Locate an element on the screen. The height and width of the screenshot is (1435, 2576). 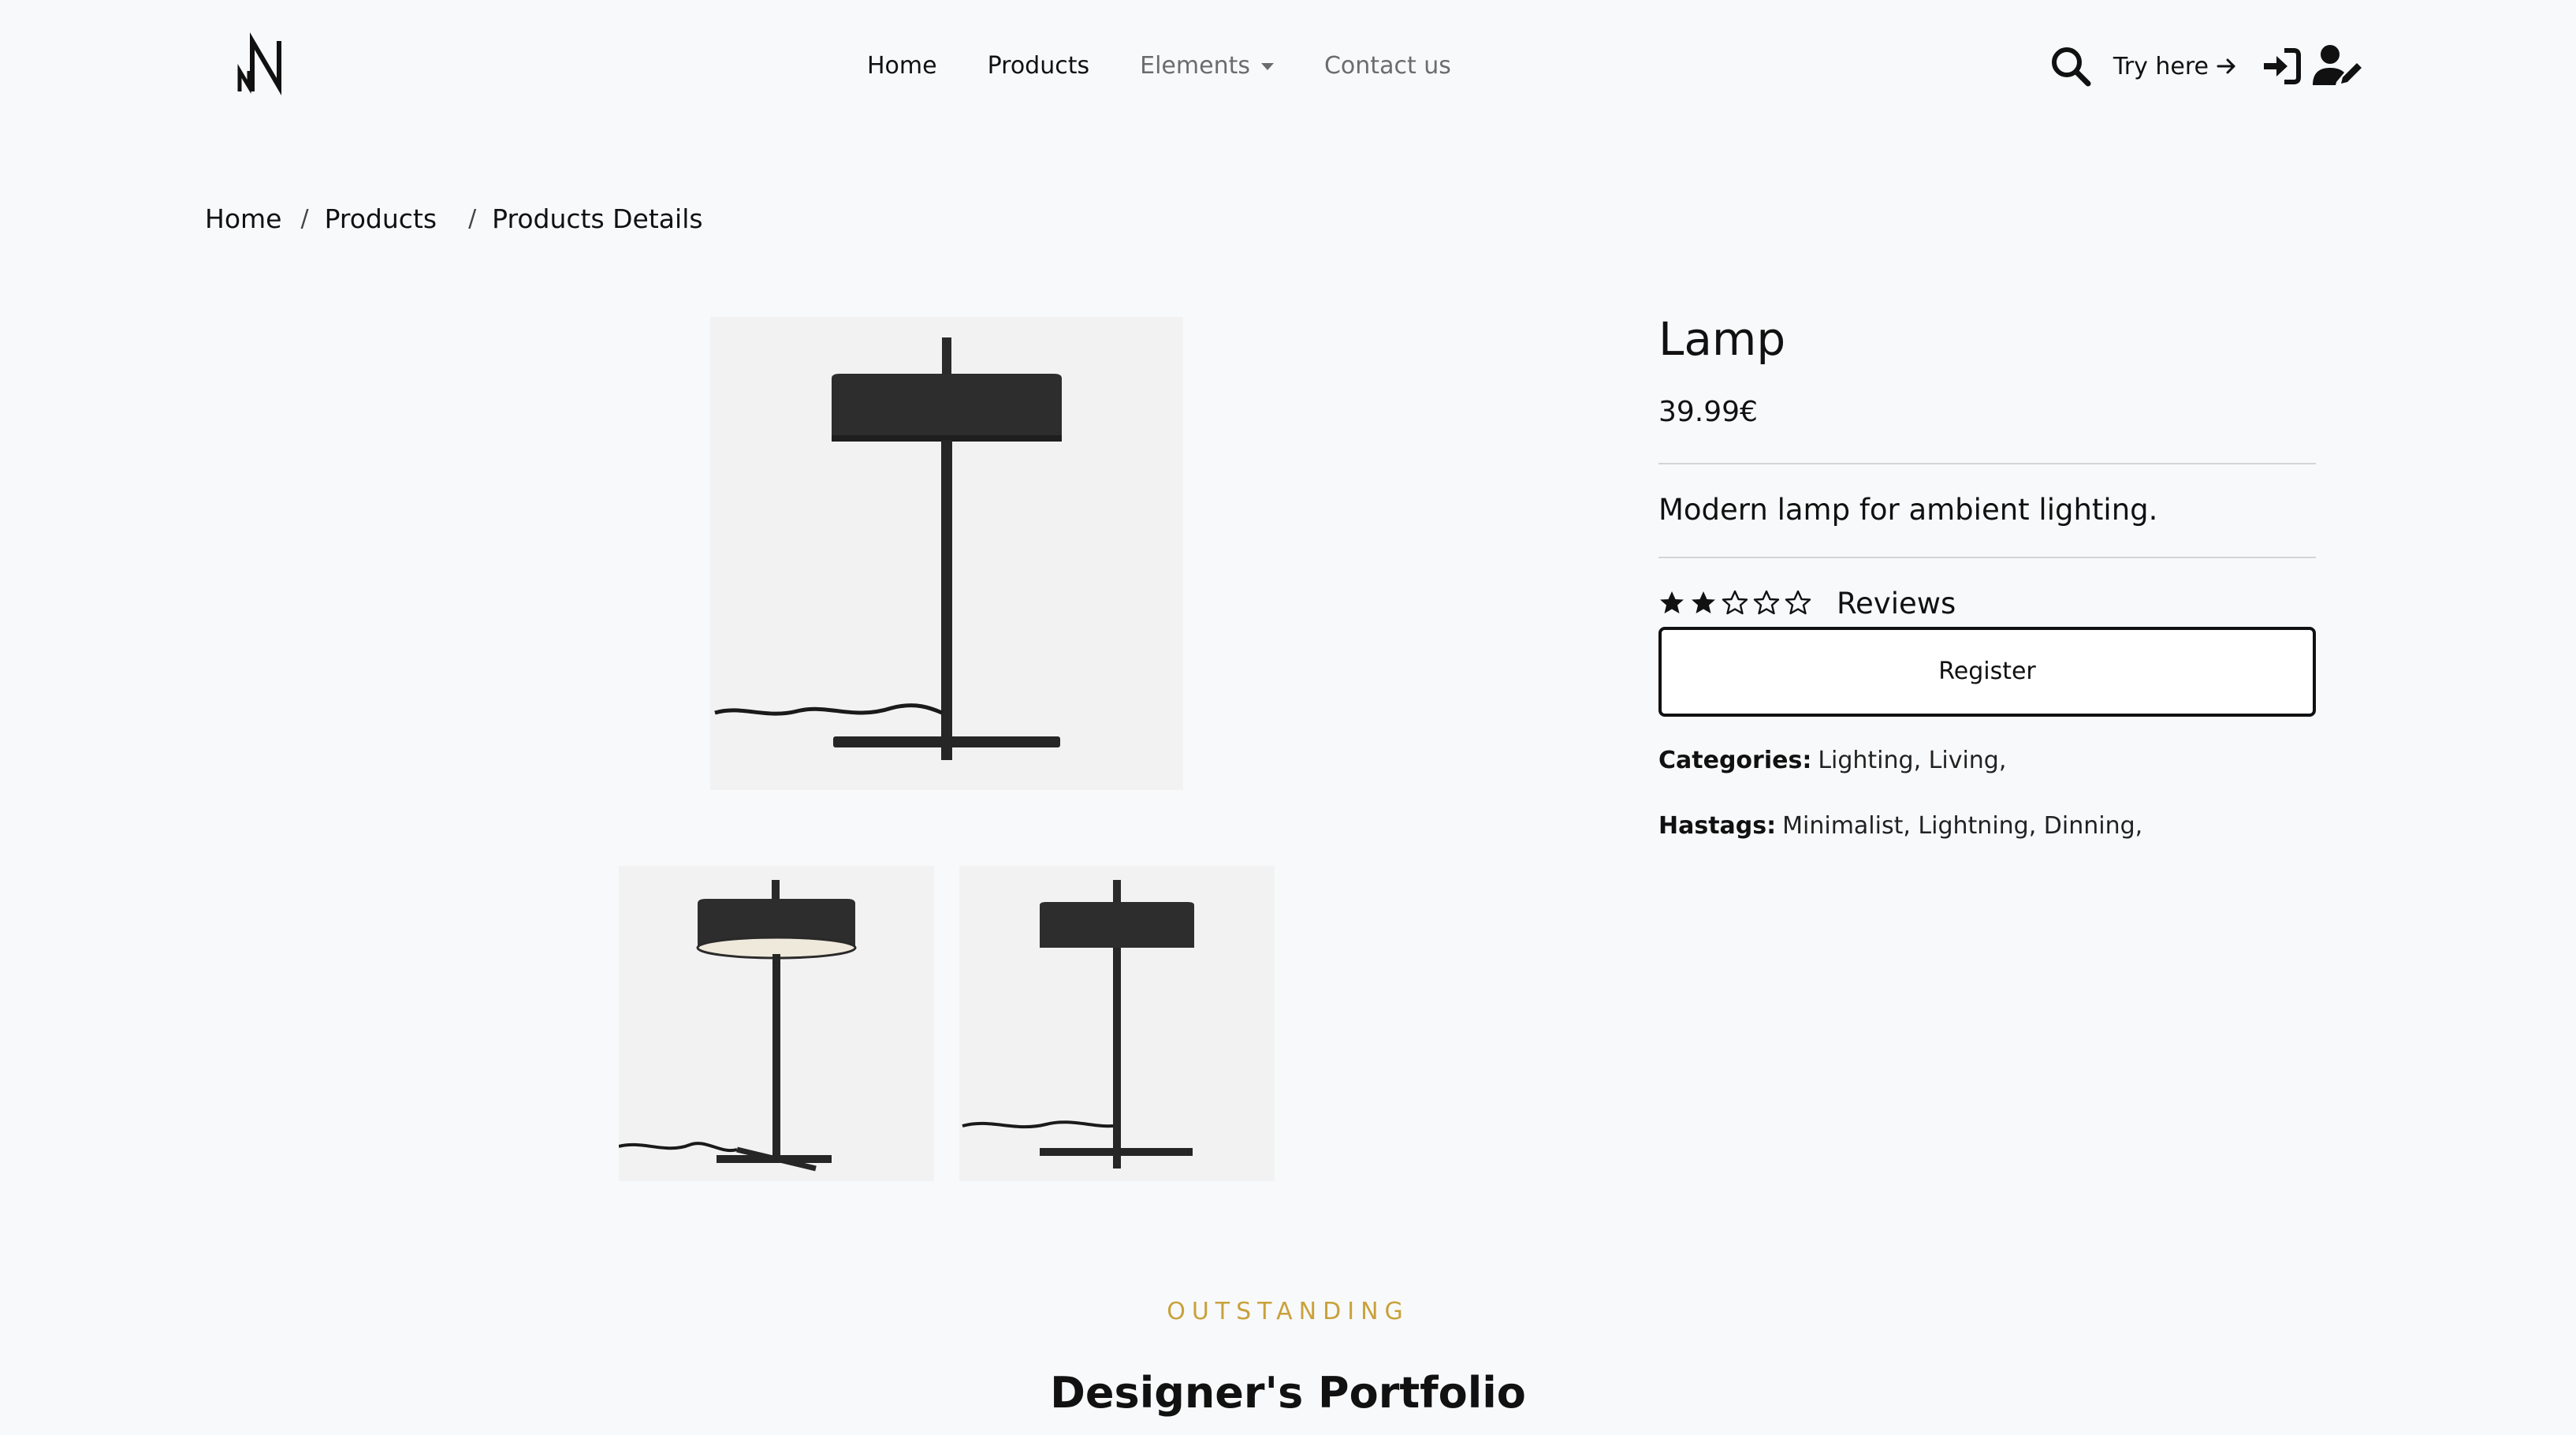
sign-in-icon is located at coordinates (2281, 66).